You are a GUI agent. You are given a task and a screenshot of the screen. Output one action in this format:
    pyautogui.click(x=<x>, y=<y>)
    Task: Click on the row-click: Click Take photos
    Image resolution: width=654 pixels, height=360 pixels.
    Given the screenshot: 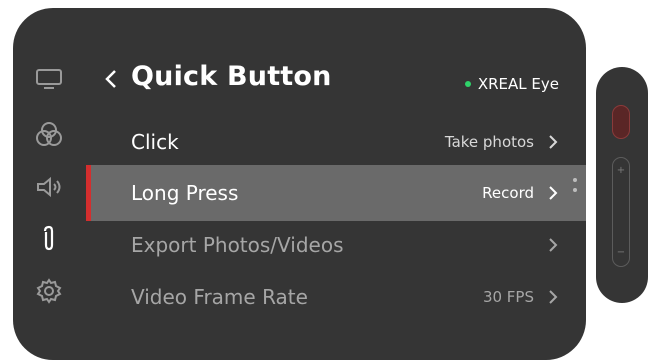 What is the action you would take?
    pyautogui.click(x=336, y=142)
    